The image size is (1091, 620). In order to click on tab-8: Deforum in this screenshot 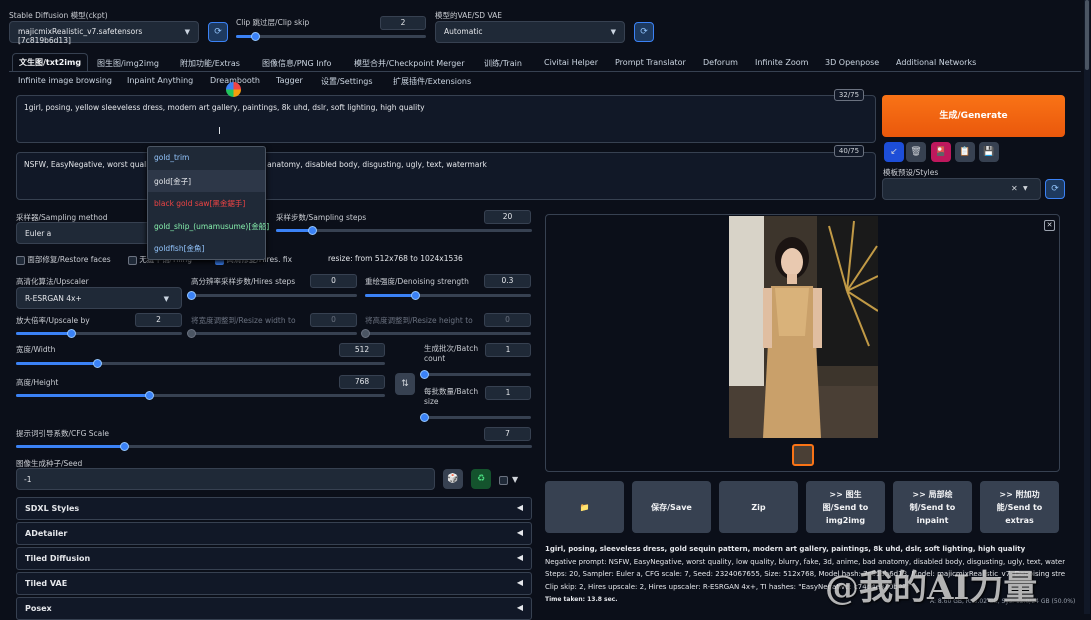, I will do `click(720, 62)`.